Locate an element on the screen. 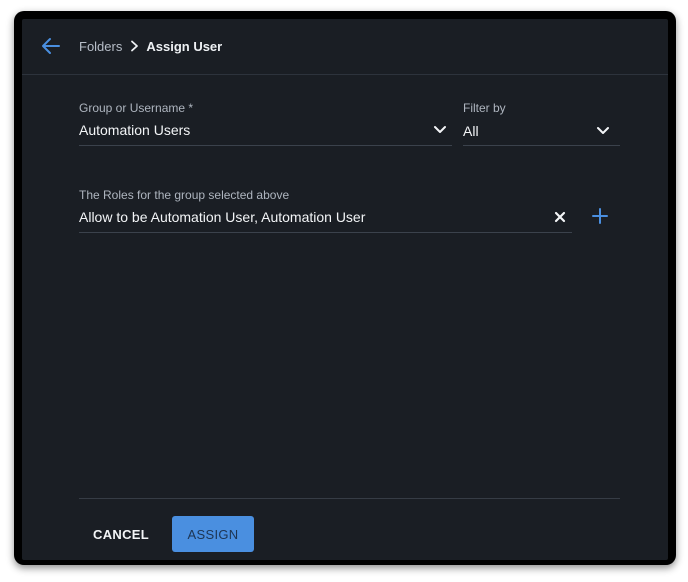 Image resolution: width=688 pixels, height=582 pixels. cancel-button: CANCEL is located at coordinates (121, 534).